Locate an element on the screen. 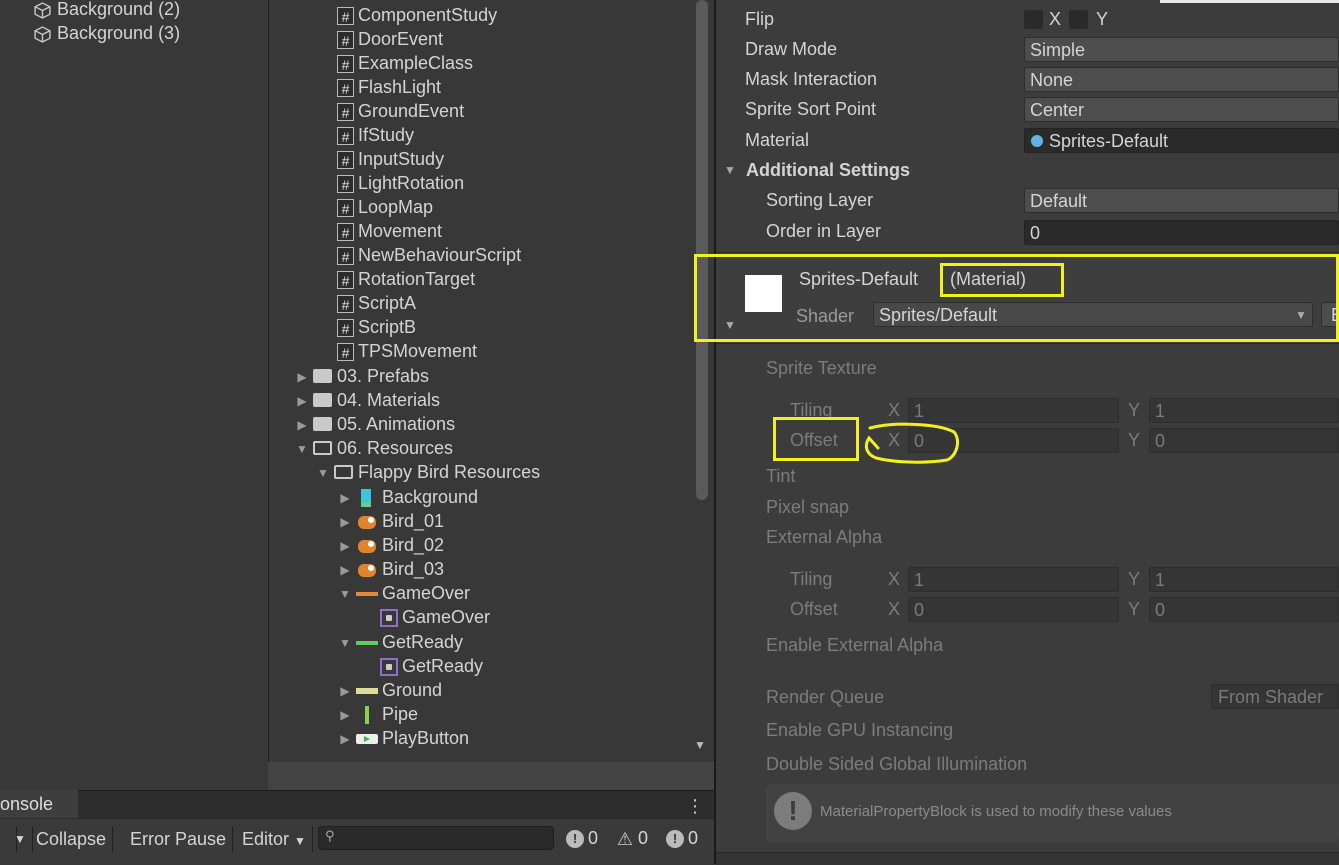  folder-label: Flappy Bird Resources is located at coordinates (449, 472).